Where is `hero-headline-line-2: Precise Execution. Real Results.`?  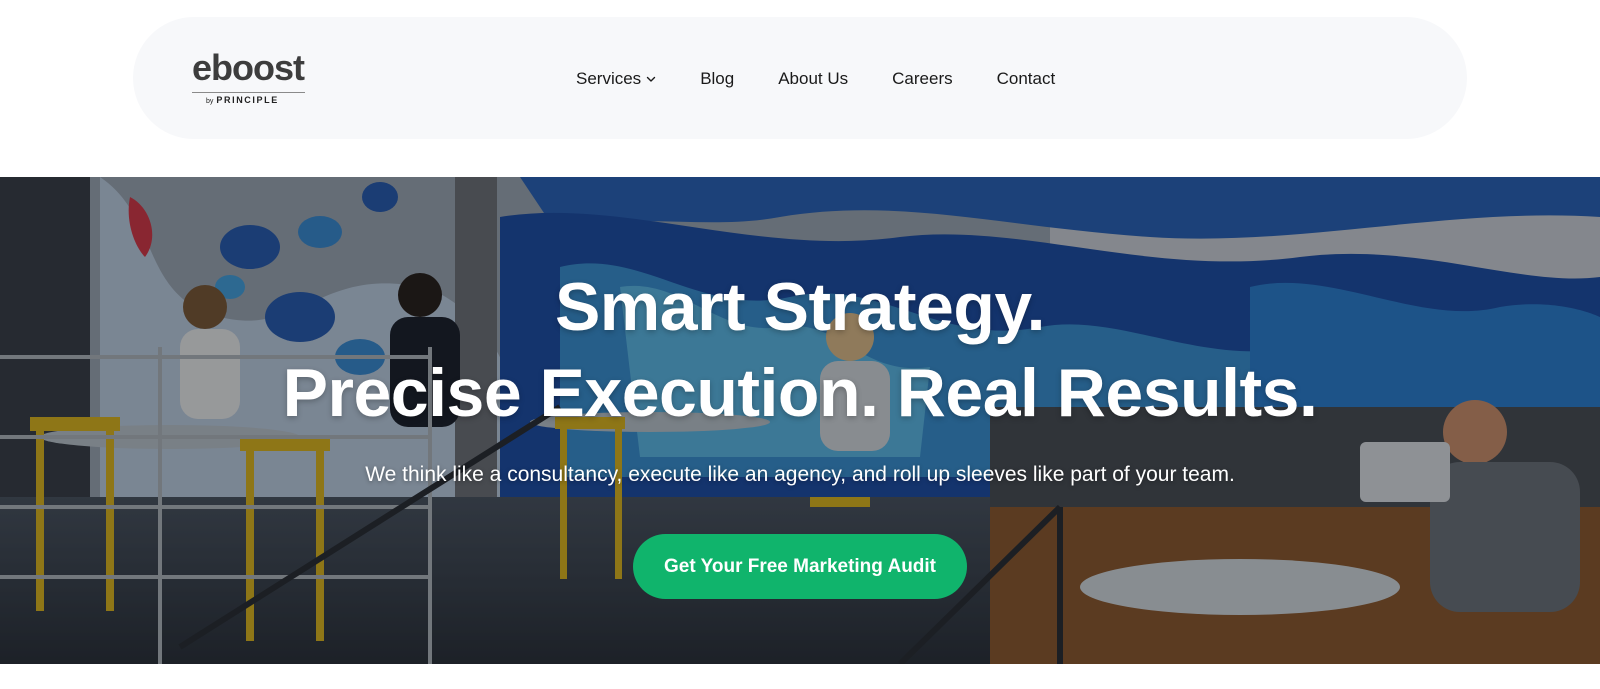 hero-headline-line-2: Precise Execution. Real Results. is located at coordinates (800, 393).